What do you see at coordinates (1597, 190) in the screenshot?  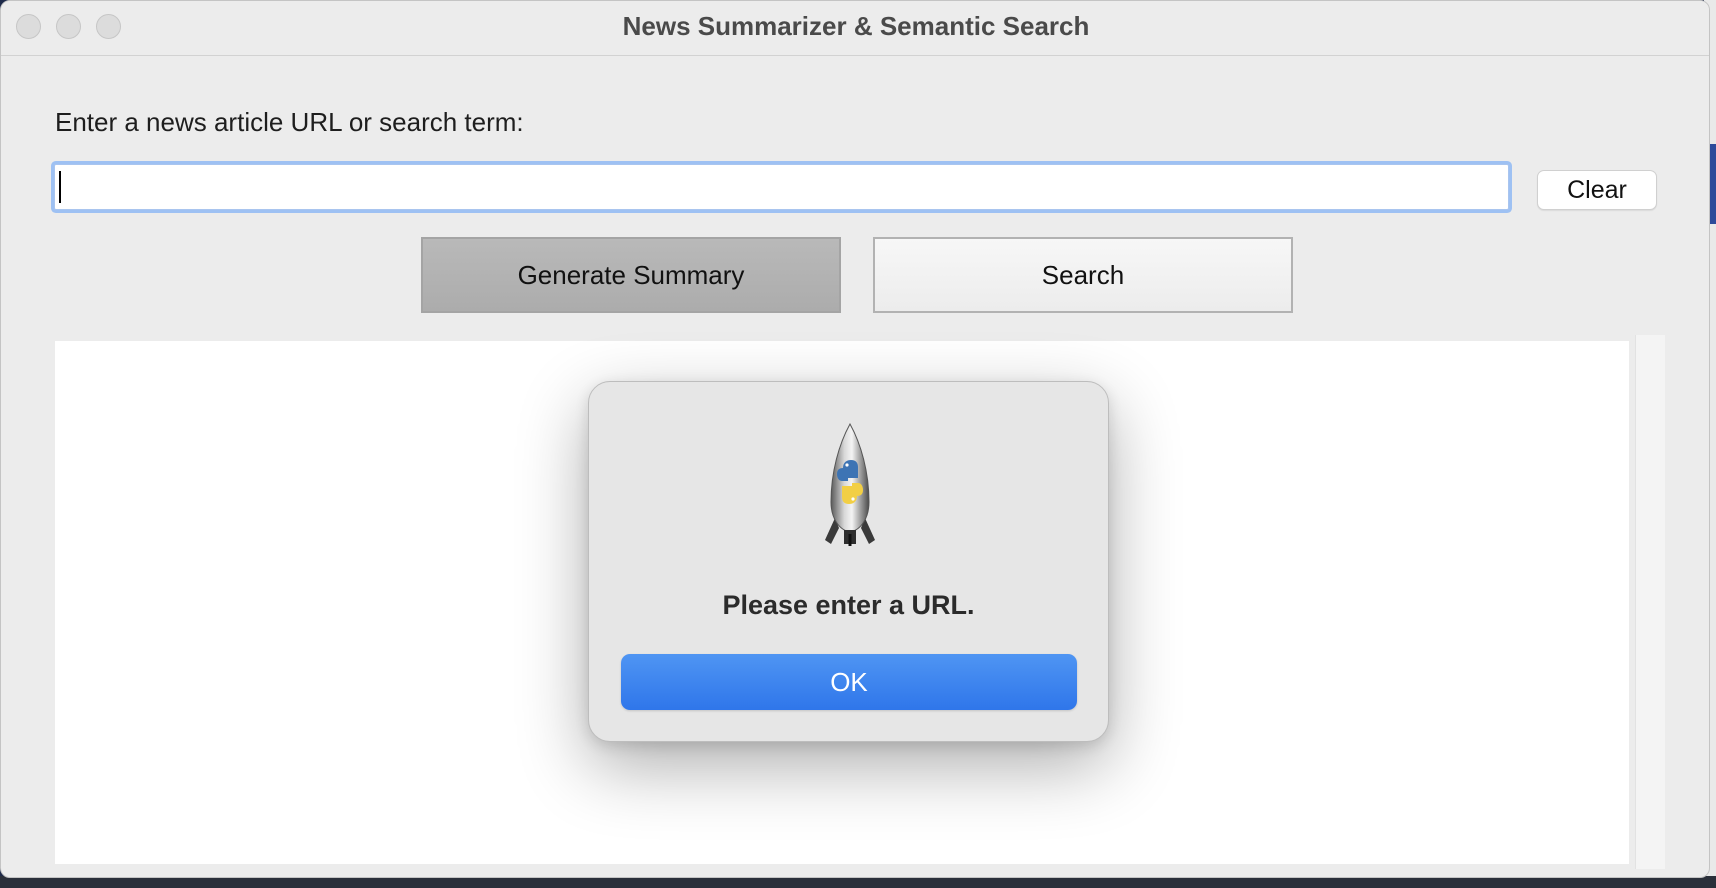 I see `clear-button: Clear` at bounding box center [1597, 190].